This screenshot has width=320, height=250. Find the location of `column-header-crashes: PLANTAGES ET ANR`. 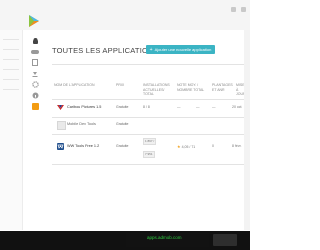

column-header-crashes: PLANTAGES ET ANR is located at coordinates (222, 87).